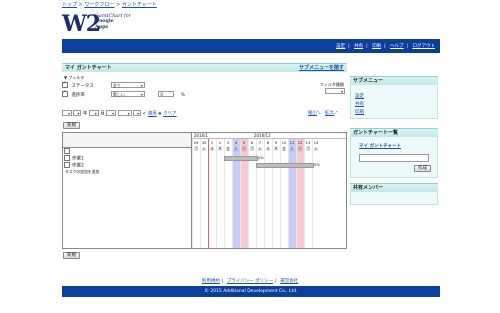 This screenshot has height=313, width=500. Describe the element at coordinates (71, 125) in the screenshot. I see `new-button-top: 新規` at that location.